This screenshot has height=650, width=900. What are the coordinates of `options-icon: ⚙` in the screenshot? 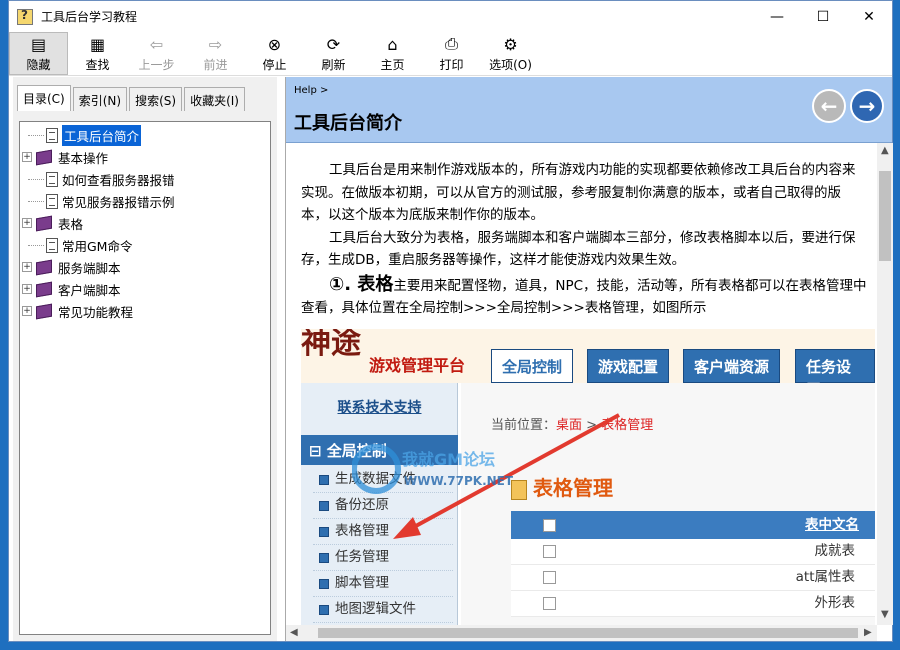 It's located at (510, 44).